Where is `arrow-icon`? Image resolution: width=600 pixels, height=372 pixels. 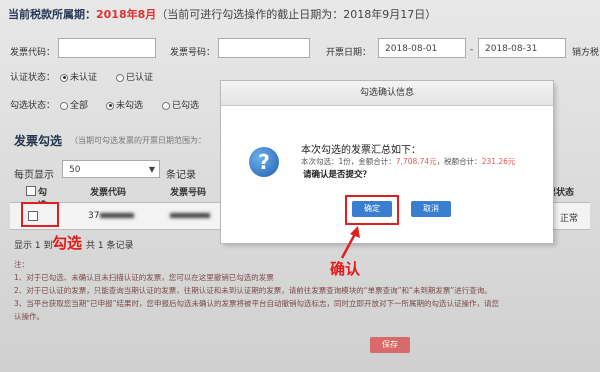 arrow-icon is located at coordinates (350, 242).